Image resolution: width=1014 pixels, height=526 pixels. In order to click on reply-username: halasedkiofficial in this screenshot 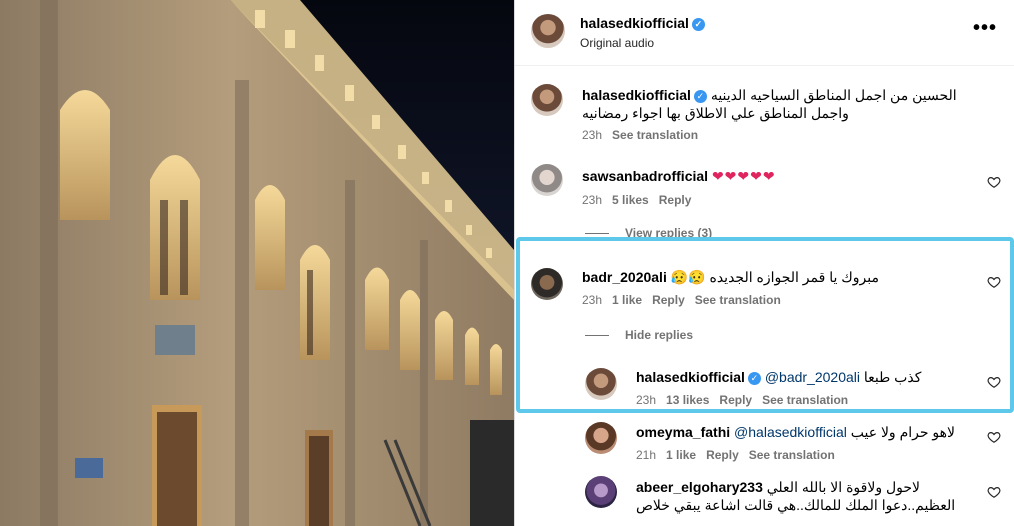, I will do `click(690, 377)`.